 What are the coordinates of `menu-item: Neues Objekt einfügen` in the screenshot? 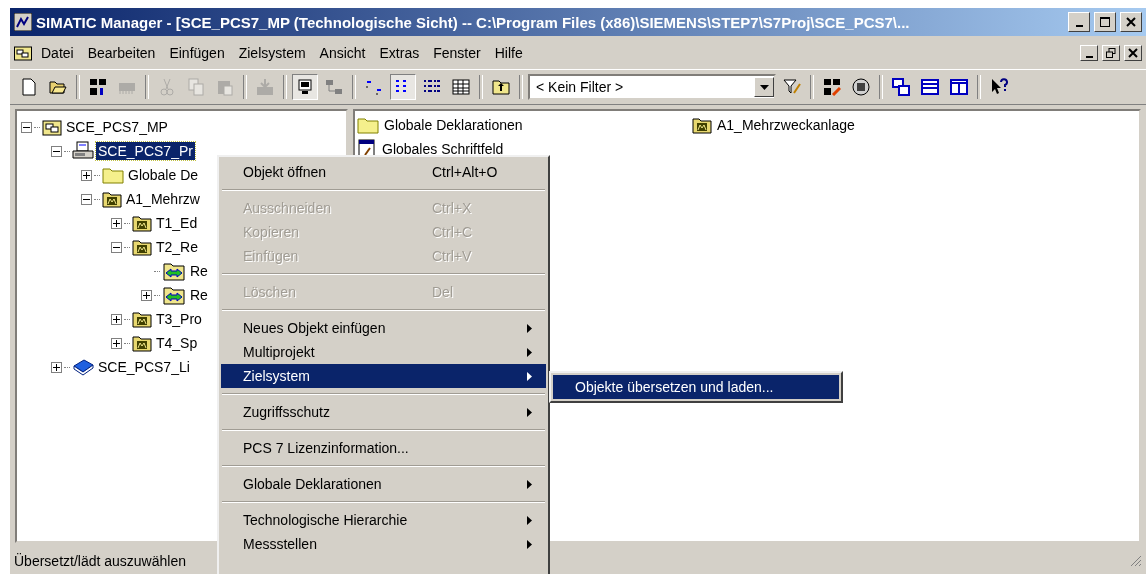 It's located at (383, 328).